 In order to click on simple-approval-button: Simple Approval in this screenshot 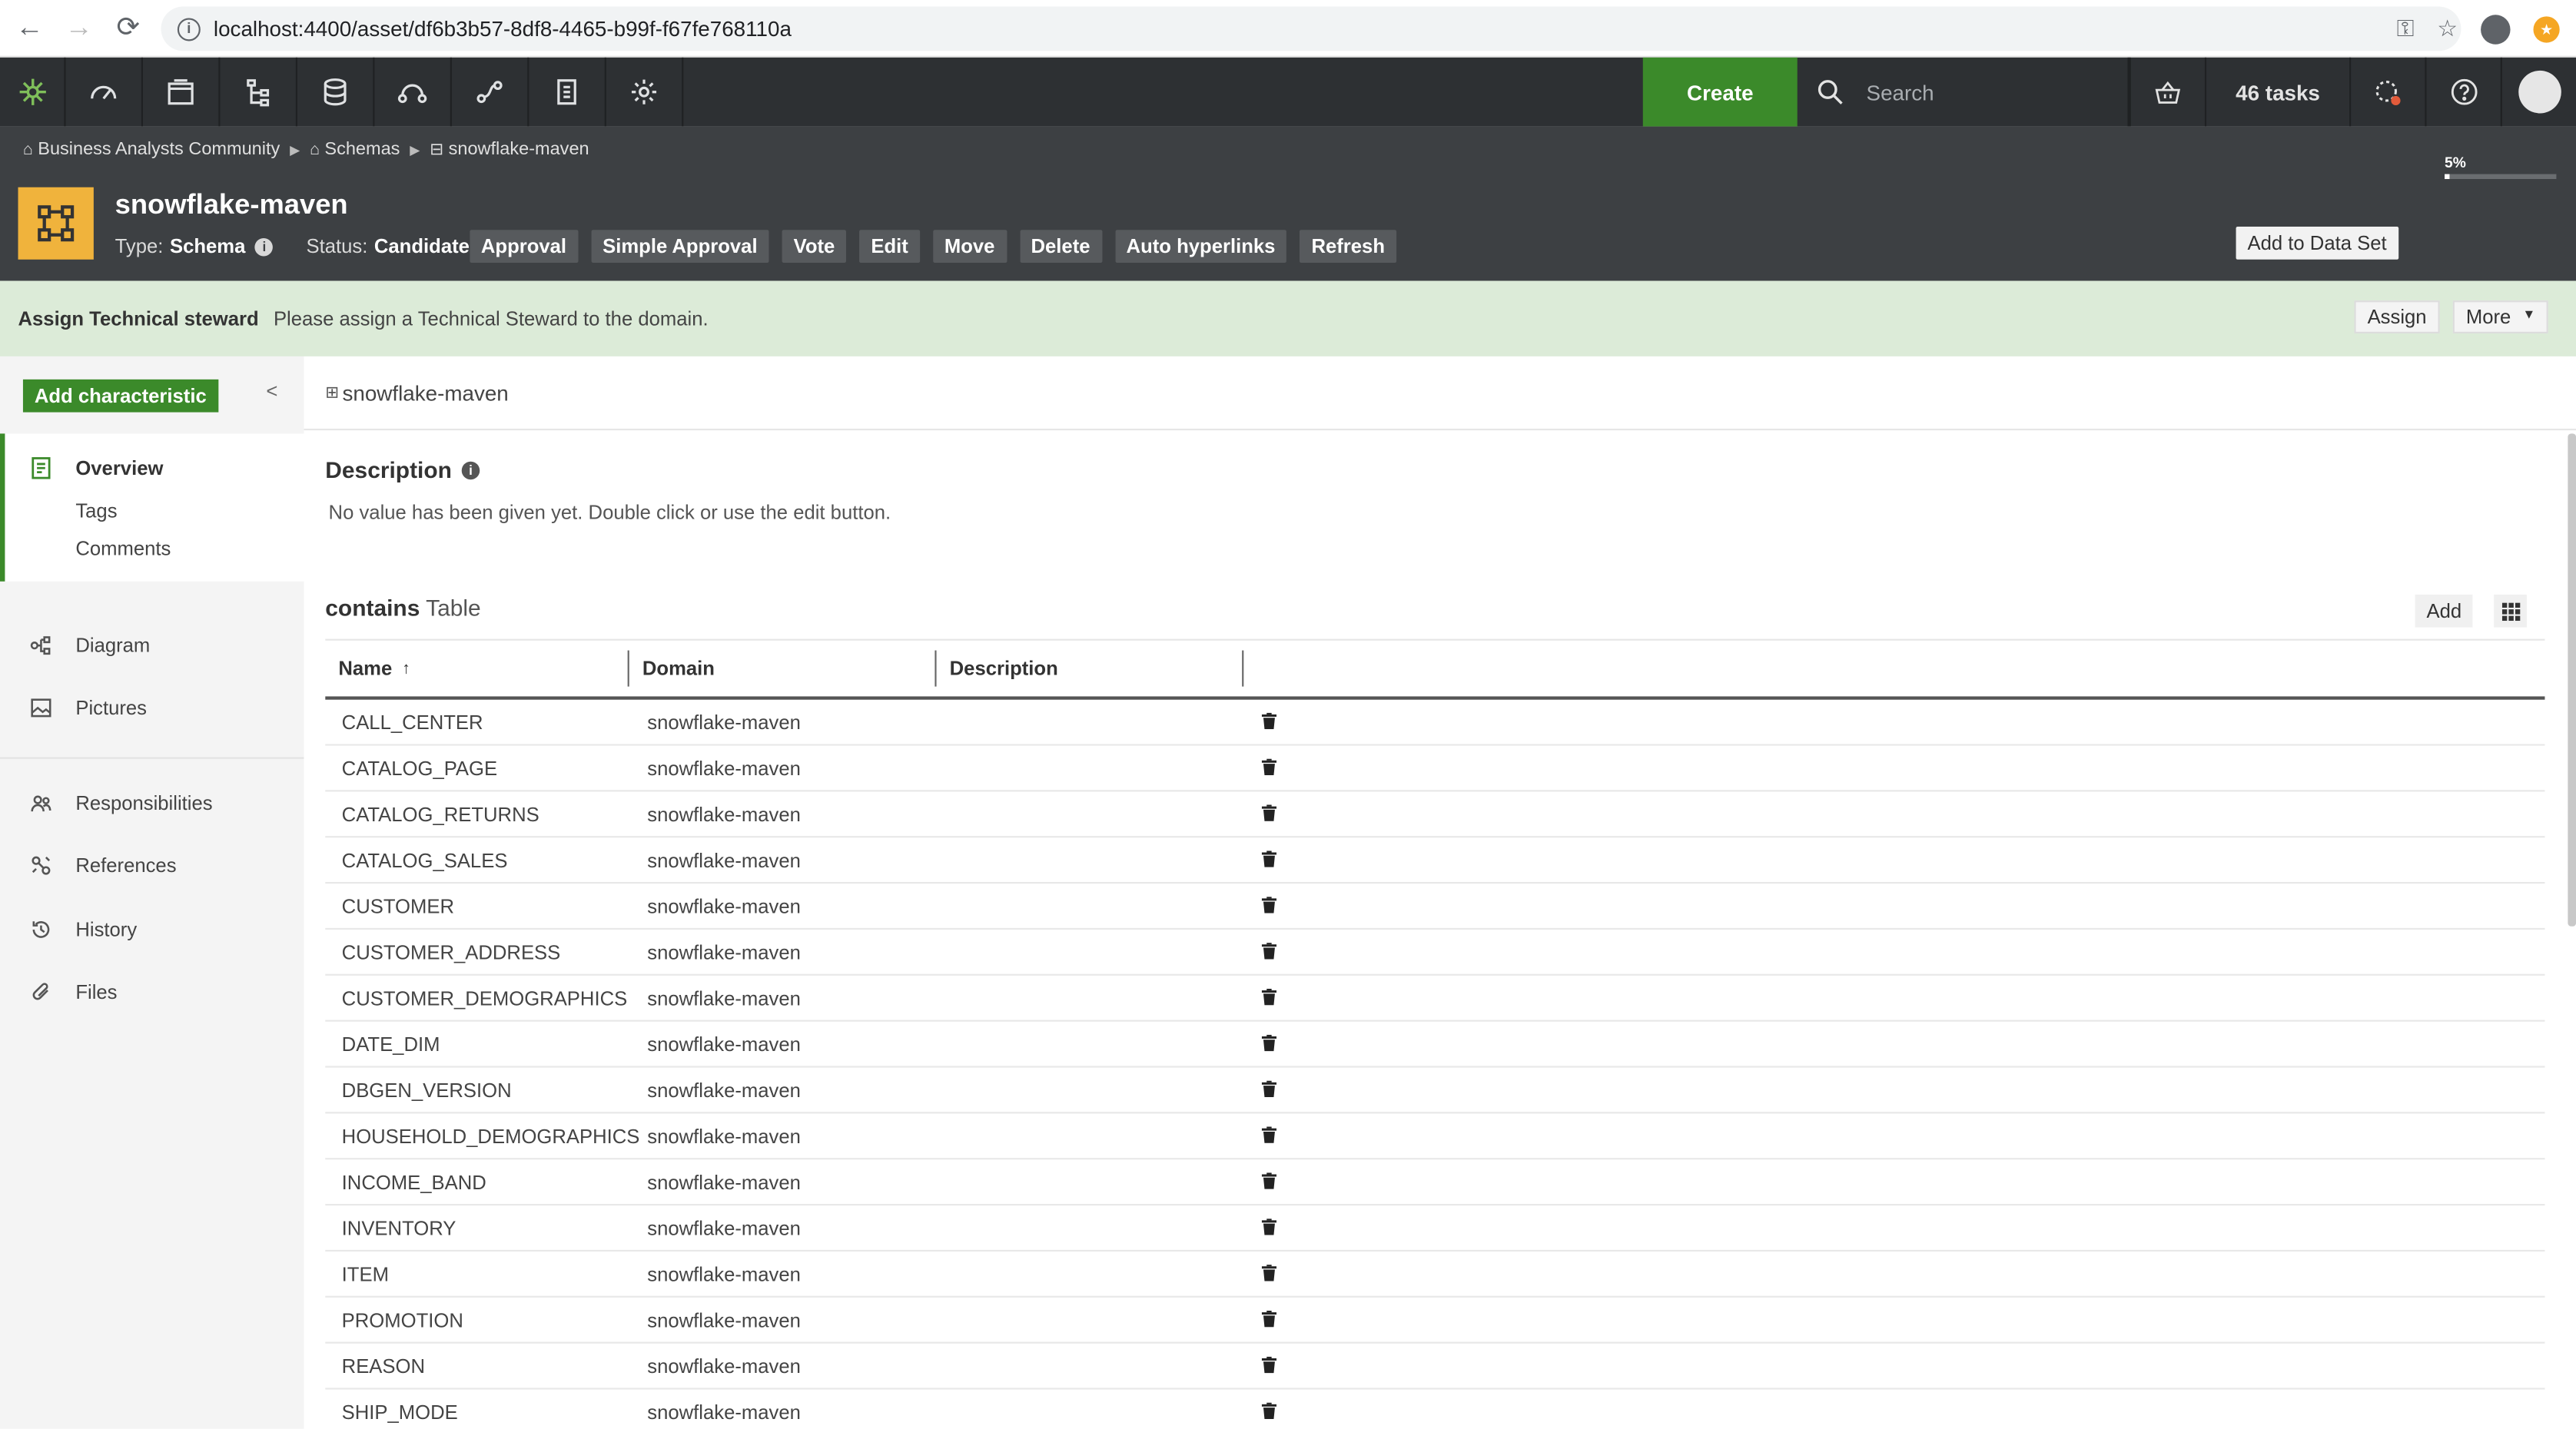, I will do `click(680, 247)`.